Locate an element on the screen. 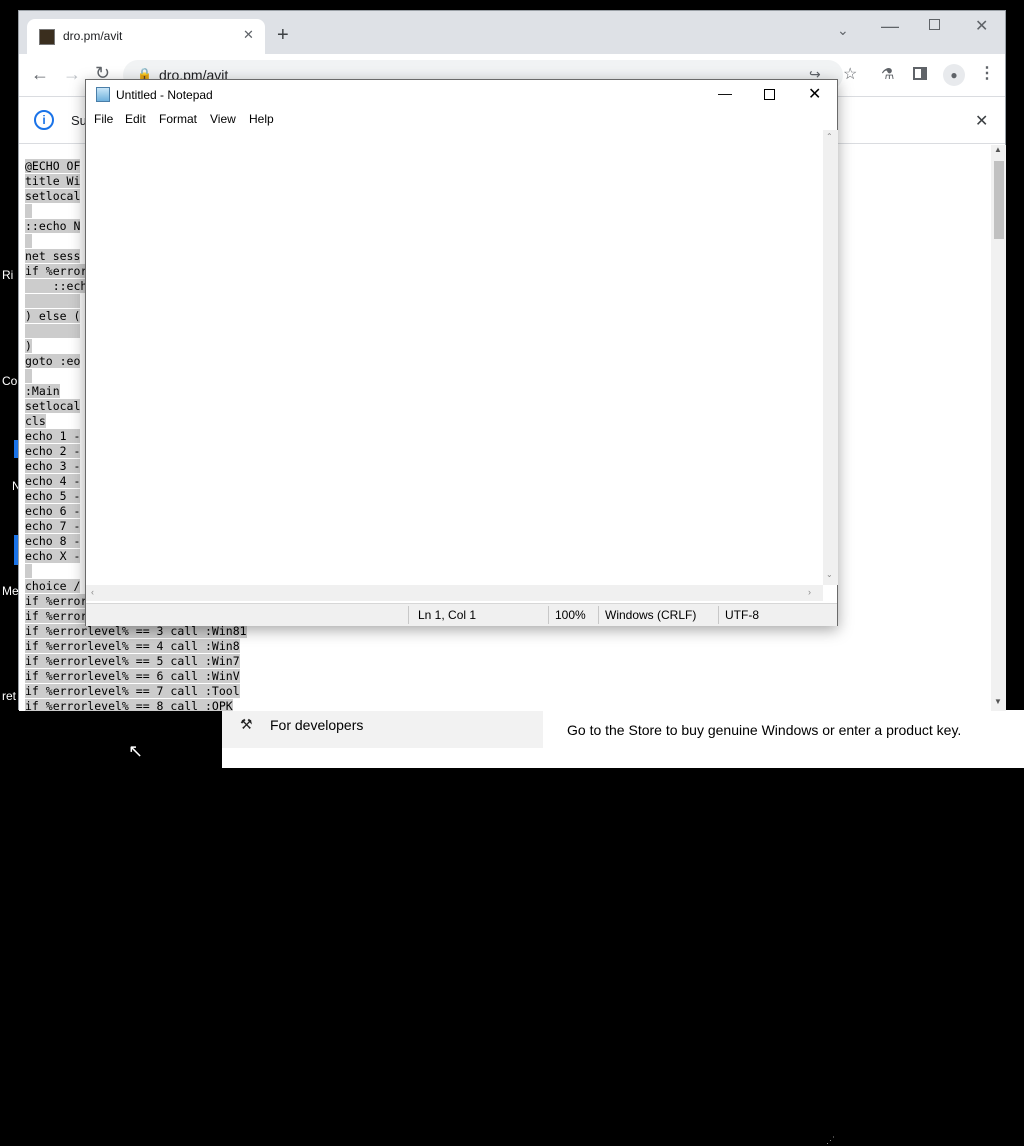  page-scrollbar: ▲ ▼ is located at coordinates (998, 428).